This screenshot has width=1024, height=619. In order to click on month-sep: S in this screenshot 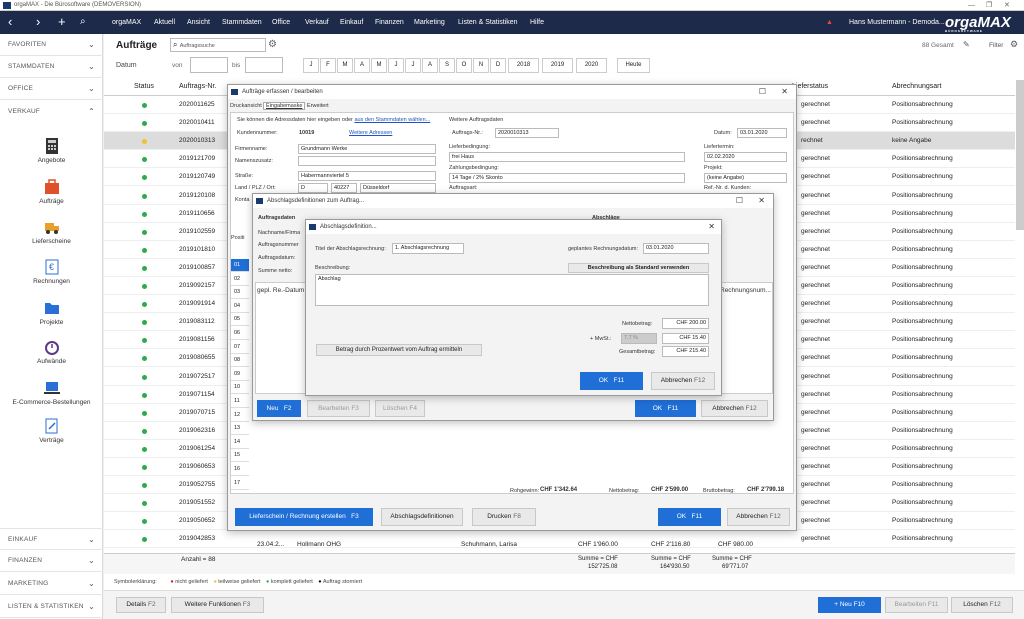, I will do `click(447, 65)`.